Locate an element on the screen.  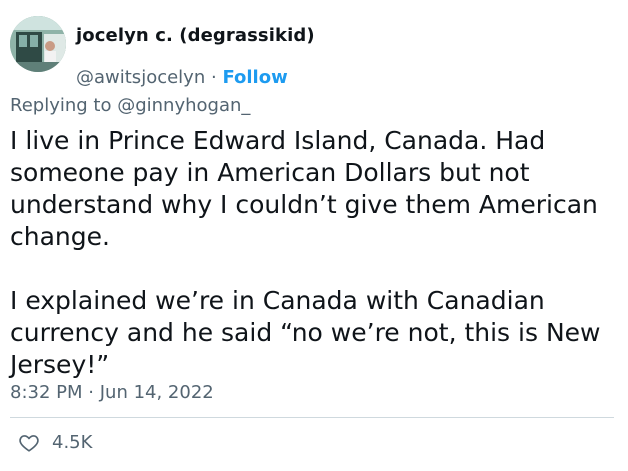
divider is located at coordinates (312, 417).